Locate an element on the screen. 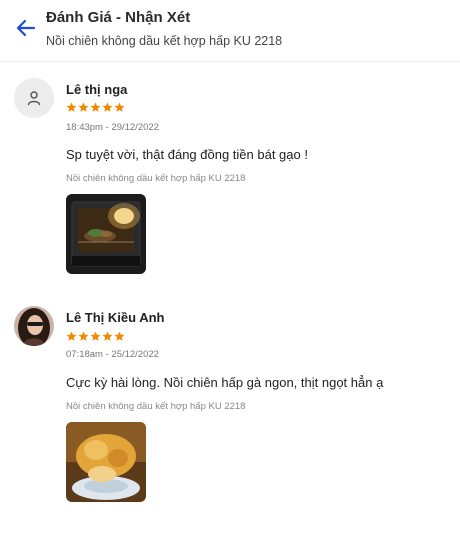 The height and width of the screenshot is (533, 460). food-photo-icon is located at coordinates (106, 462).